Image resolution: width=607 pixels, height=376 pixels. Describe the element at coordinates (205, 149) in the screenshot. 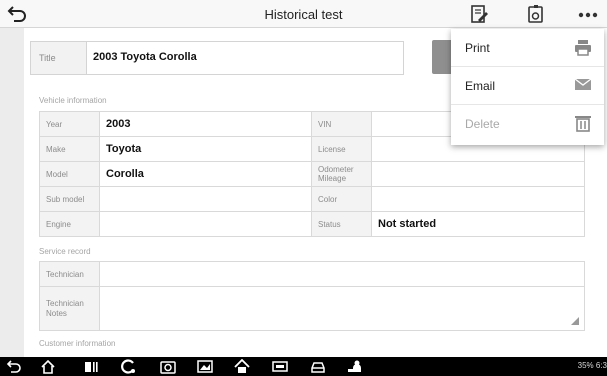

I see `make-value: Toyota` at that location.